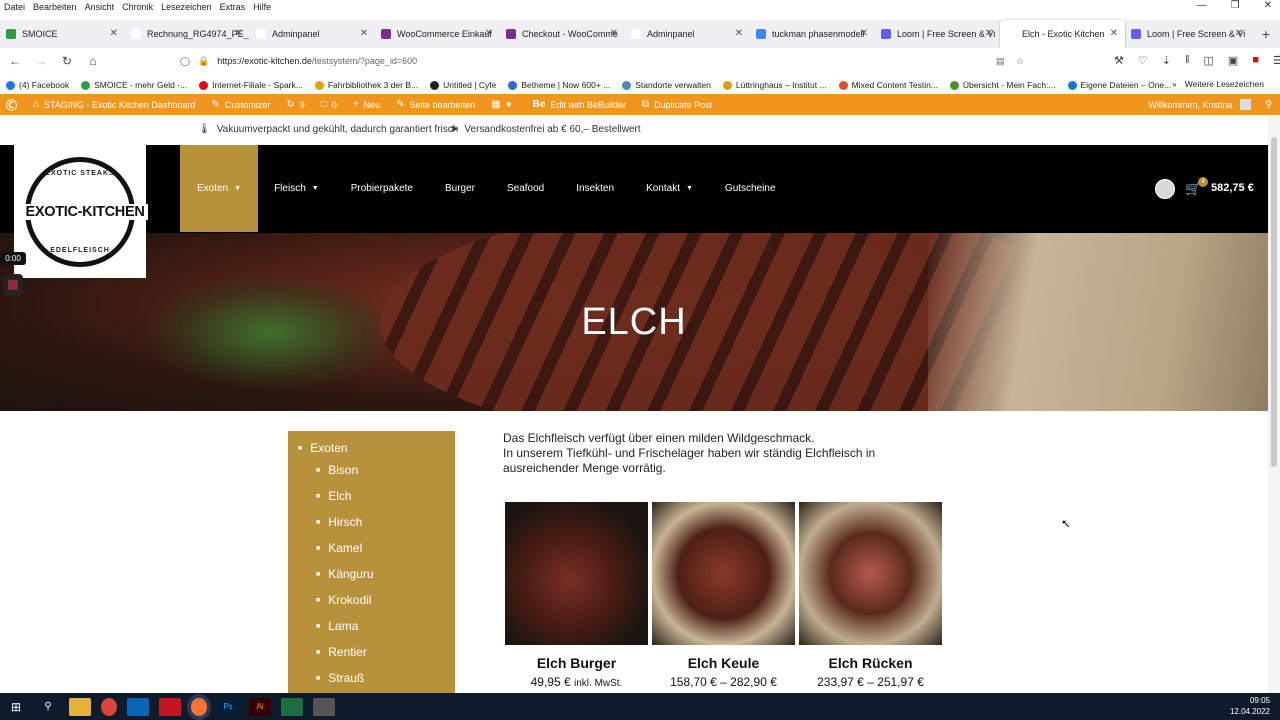 This screenshot has height=720, width=1280. What do you see at coordinates (1174, 84) in the screenshot?
I see `chevron-double-icon: »` at bounding box center [1174, 84].